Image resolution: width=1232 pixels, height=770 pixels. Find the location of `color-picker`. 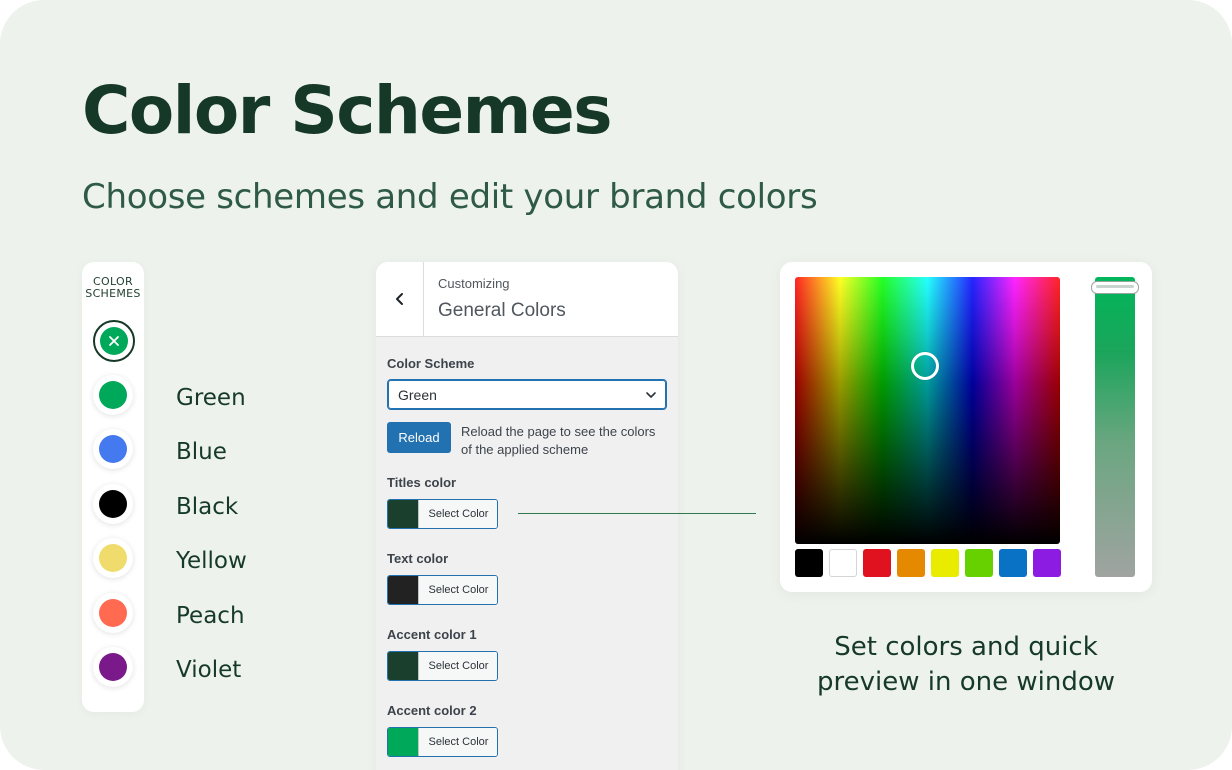

color-picker is located at coordinates (966, 427).